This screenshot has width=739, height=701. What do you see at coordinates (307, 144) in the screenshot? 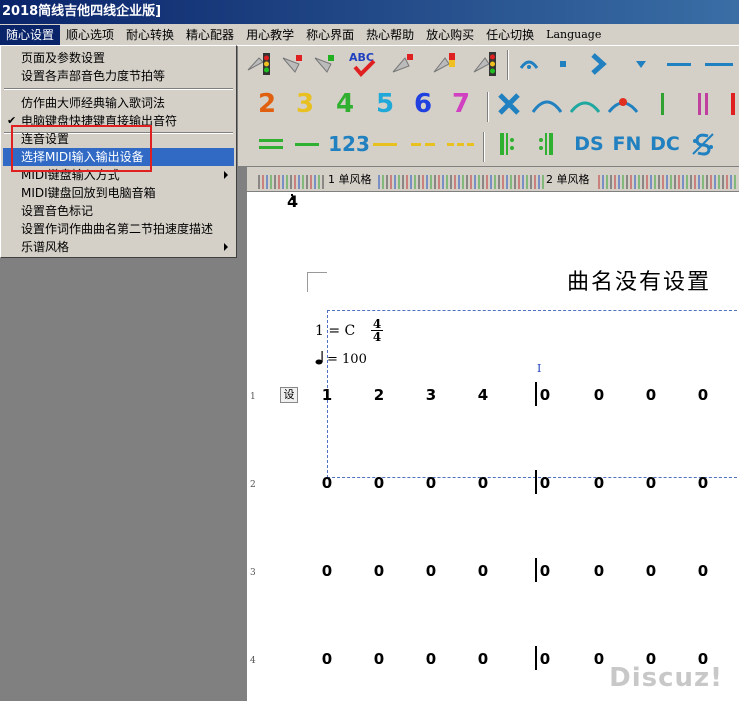
I see `underline-icon` at bounding box center [307, 144].